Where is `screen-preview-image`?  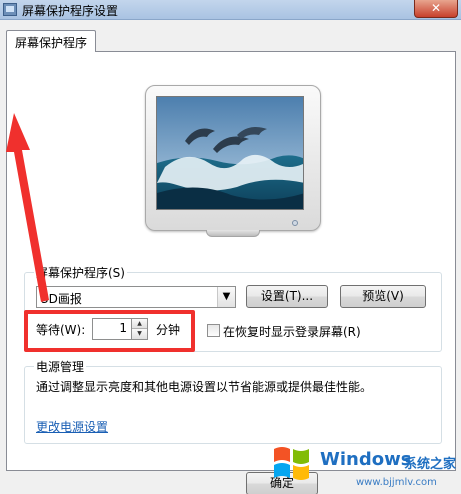
screen-preview-image is located at coordinates (230, 153).